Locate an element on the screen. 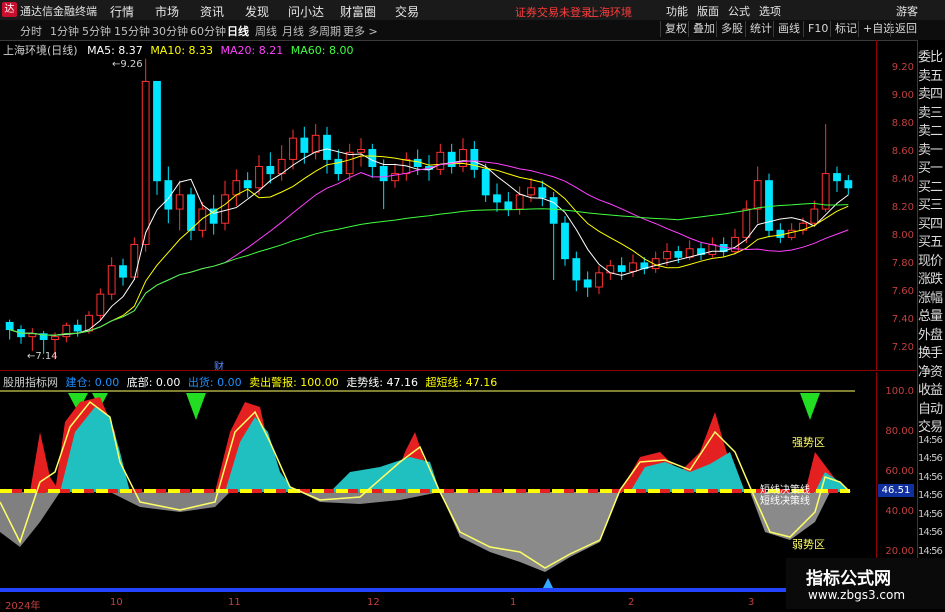 Image resolution: width=945 pixels, height=612 pixels. user-guest: 游客 is located at coordinates (907, 11).